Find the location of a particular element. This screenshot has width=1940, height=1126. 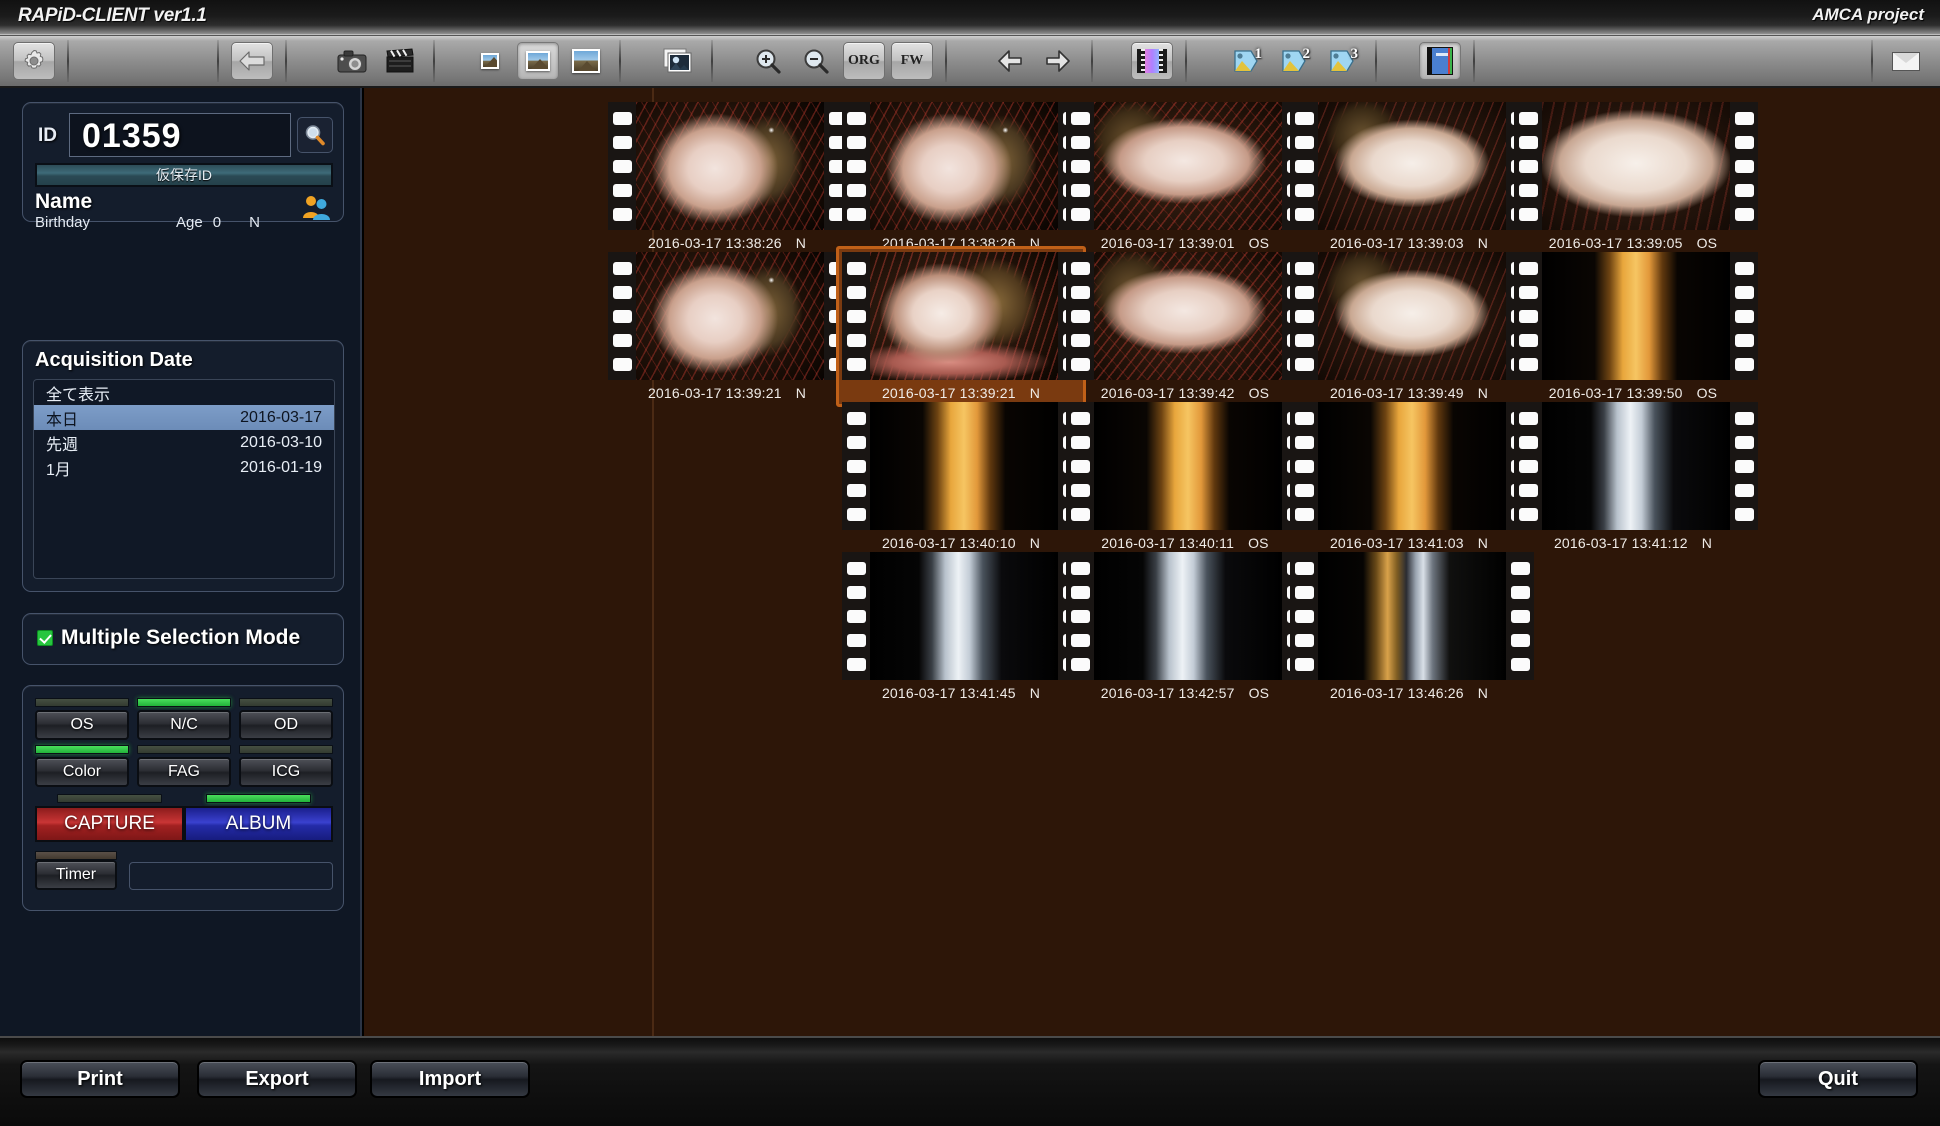

thumbnail-cell: 2016-03-17 13:39:42 OS is located at coordinates (1185, 326).